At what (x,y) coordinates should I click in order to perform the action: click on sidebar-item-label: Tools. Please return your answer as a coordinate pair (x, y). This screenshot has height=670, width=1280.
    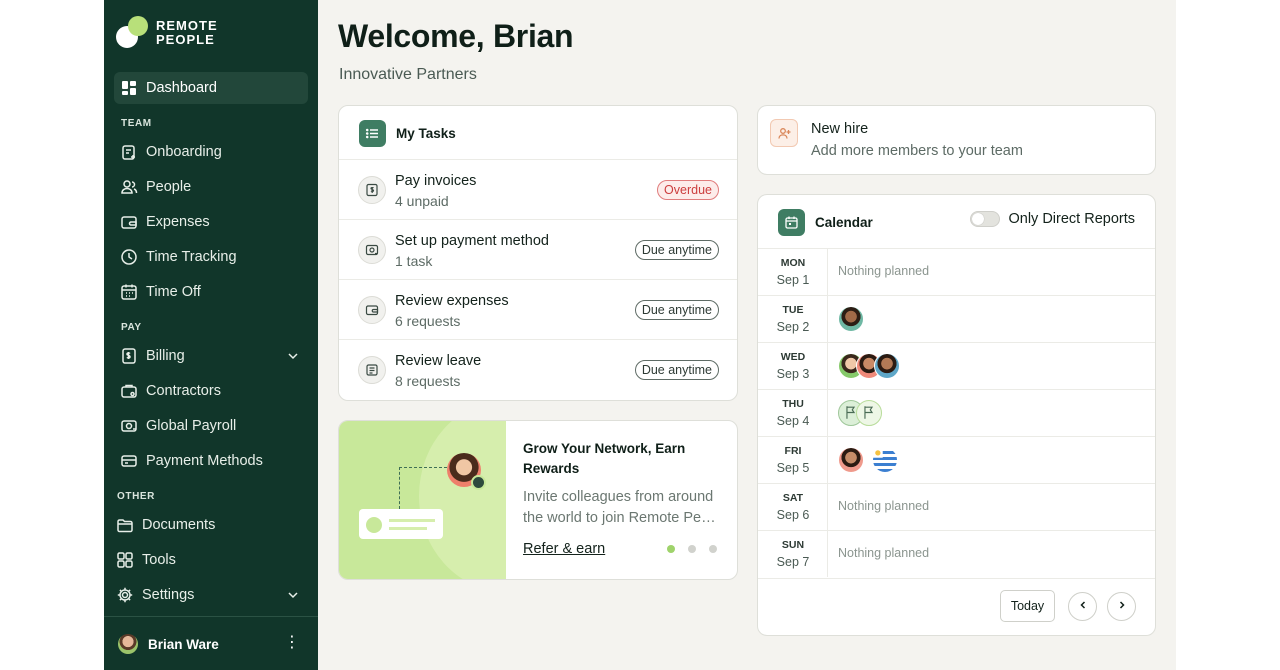
    Looking at the image, I should click on (159, 560).